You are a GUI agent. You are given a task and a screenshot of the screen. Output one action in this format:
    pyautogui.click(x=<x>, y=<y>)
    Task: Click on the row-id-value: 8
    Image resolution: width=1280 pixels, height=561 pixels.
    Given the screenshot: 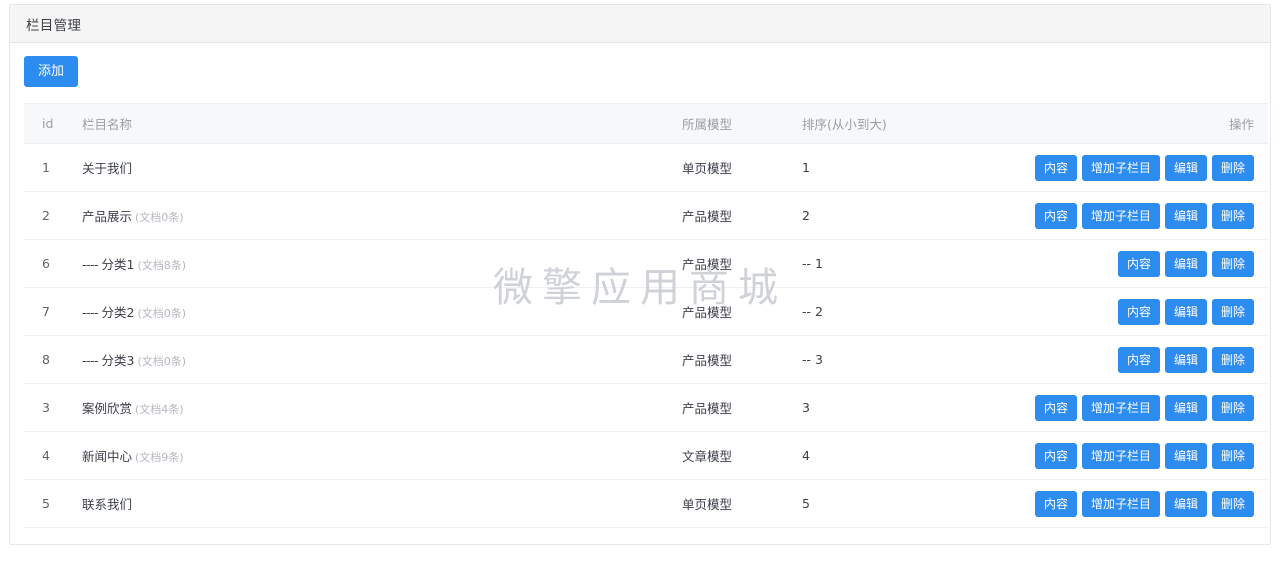 What is the action you would take?
    pyautogui.click(x=46, y=359)
    